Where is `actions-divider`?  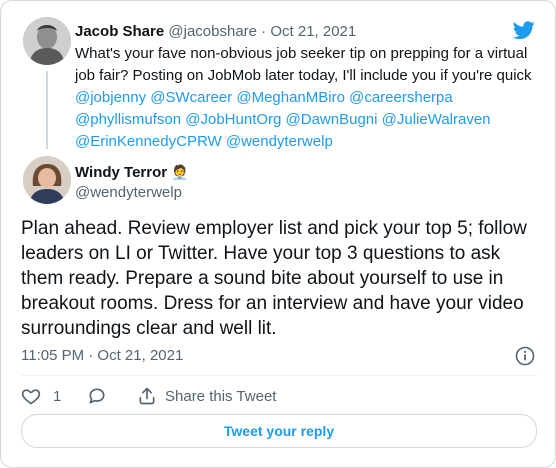 actions-divider is located at coordinates (279, 375).